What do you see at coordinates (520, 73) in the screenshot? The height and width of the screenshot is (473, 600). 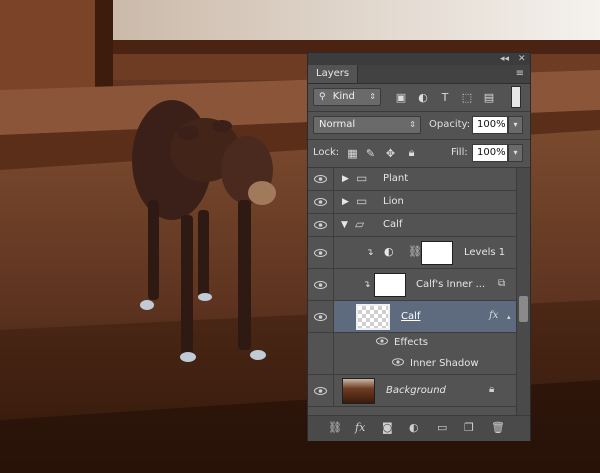 I see `panel-menu-icon: ≡` at bounding box center [520, 73].